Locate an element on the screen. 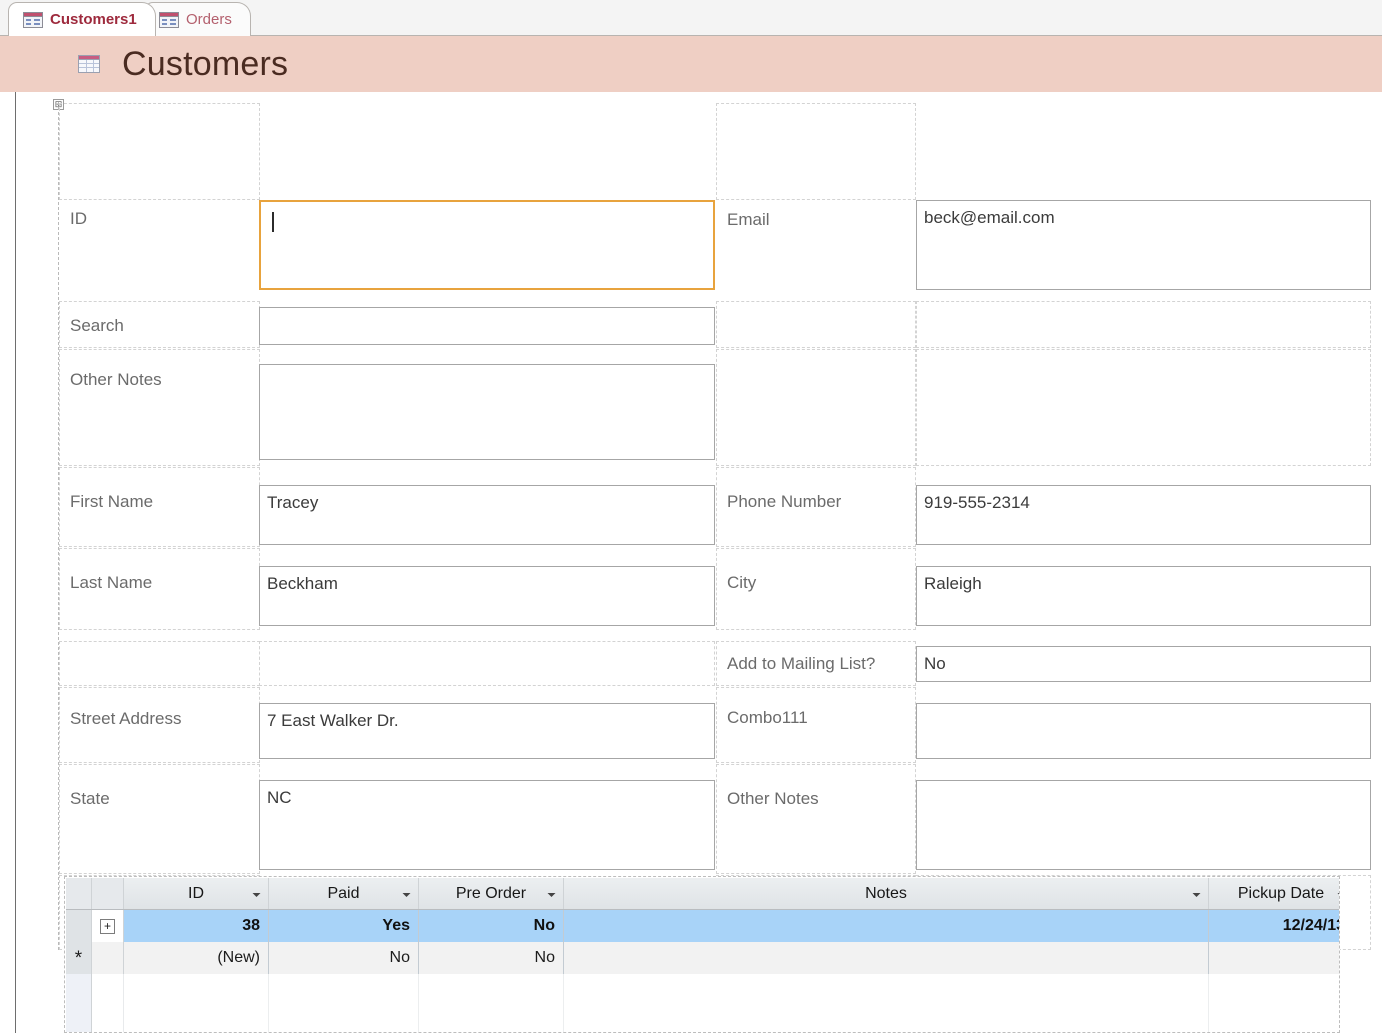  label-add-to-mailing-list: Add to Mailing List? is located at coordinates (801, 663).